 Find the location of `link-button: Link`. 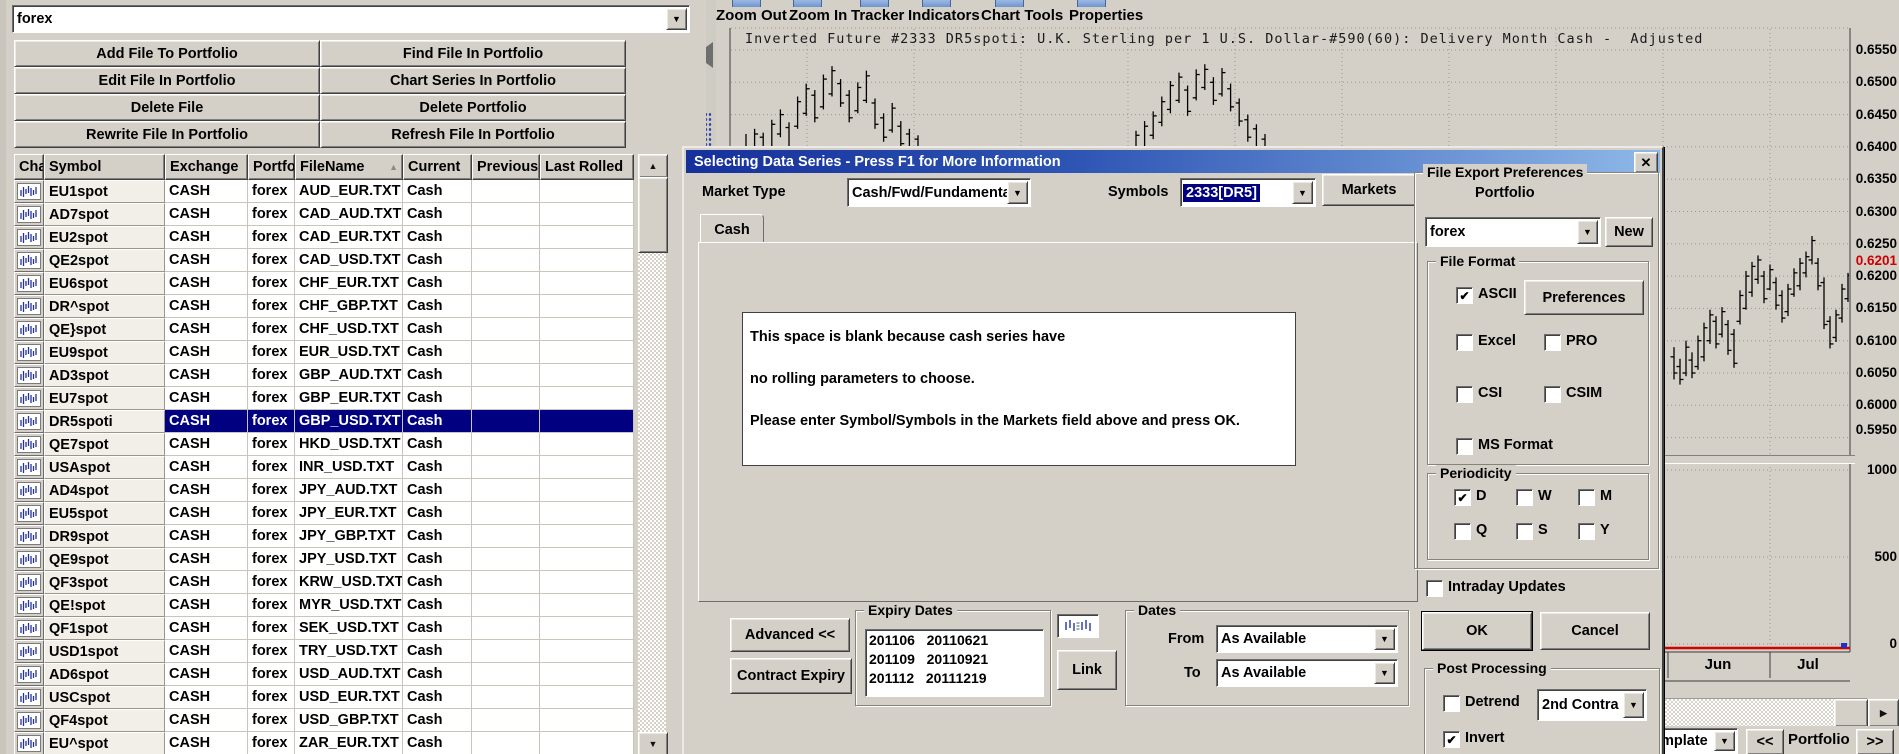

link-button: Link is located at coordinates (1087, 670).